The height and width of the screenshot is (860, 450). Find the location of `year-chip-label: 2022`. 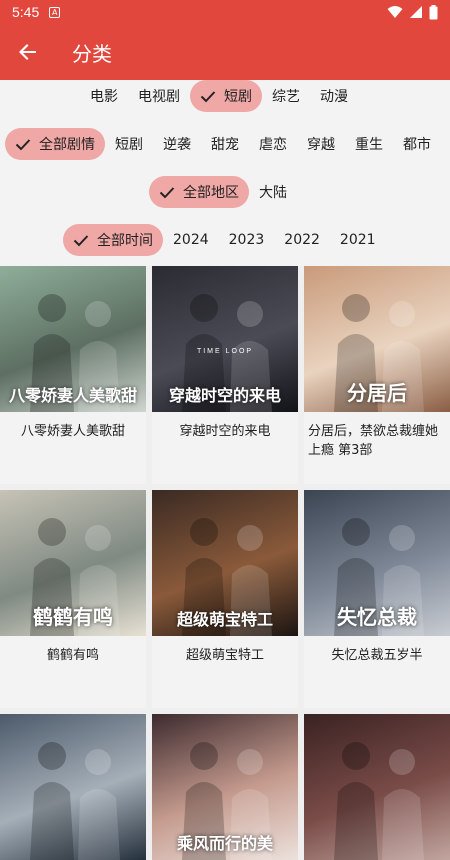

year-chip-label: 2022 is located at coordinates (302, 240).